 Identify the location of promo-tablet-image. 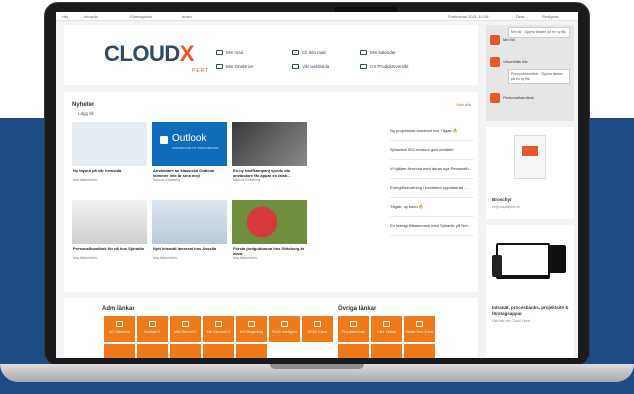
(557, 259).